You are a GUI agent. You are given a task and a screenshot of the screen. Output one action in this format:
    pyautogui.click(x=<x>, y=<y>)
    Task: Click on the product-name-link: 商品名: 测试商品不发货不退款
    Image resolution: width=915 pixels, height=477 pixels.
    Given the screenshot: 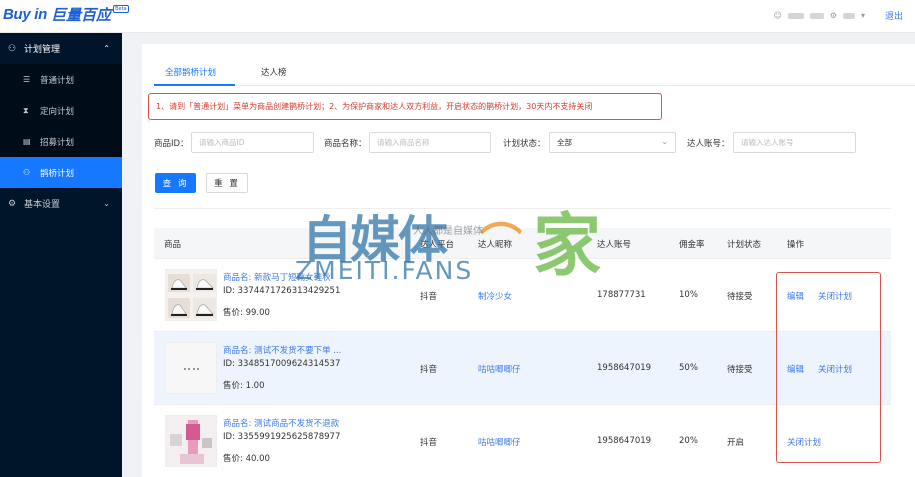 What is the action you would take?
    pyautogui.click(x=281, y=423)
    